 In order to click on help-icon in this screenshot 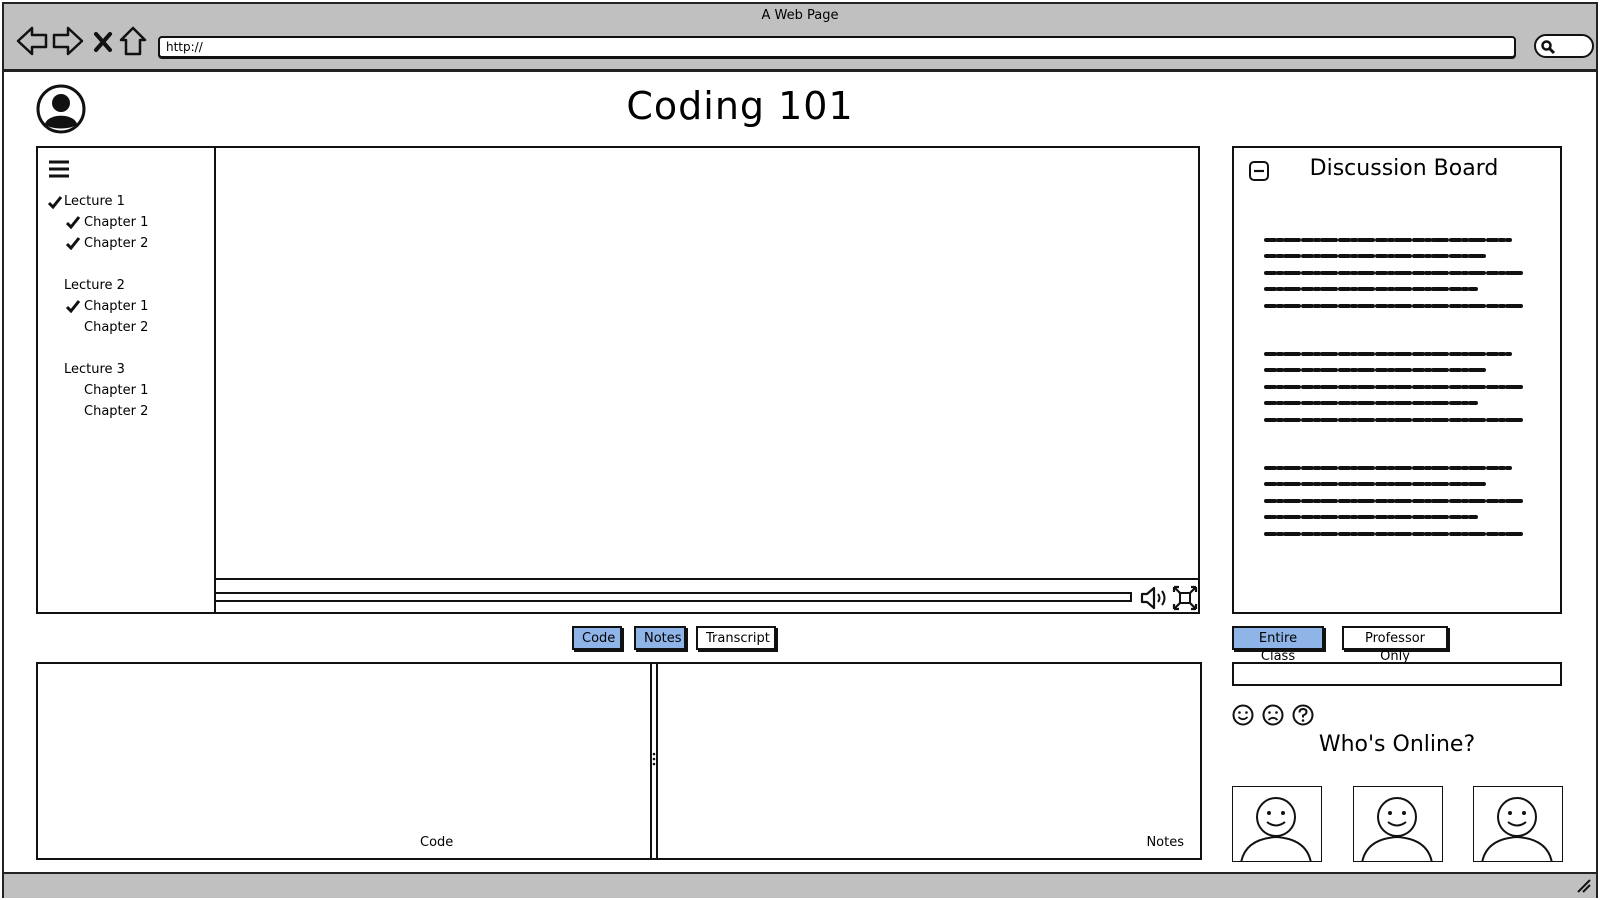, I will do `click(1303, 715)`.